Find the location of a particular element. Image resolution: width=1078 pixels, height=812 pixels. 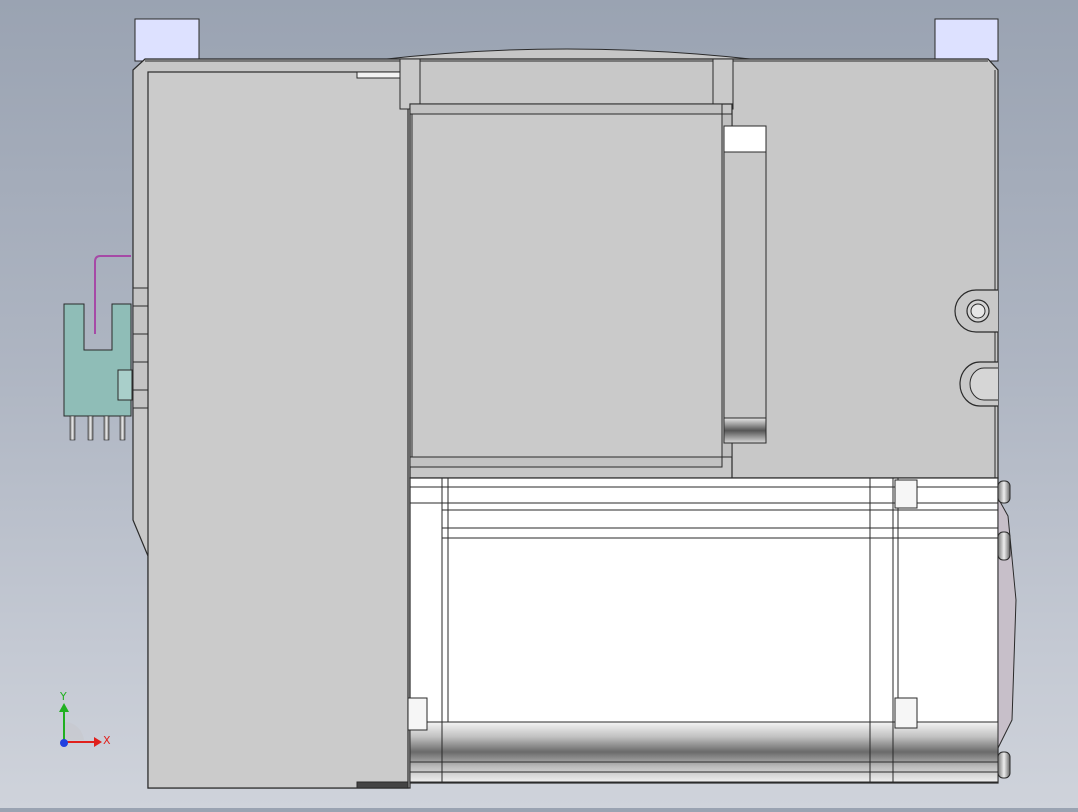

z-axis-dot is located at coordinates (64, 743).